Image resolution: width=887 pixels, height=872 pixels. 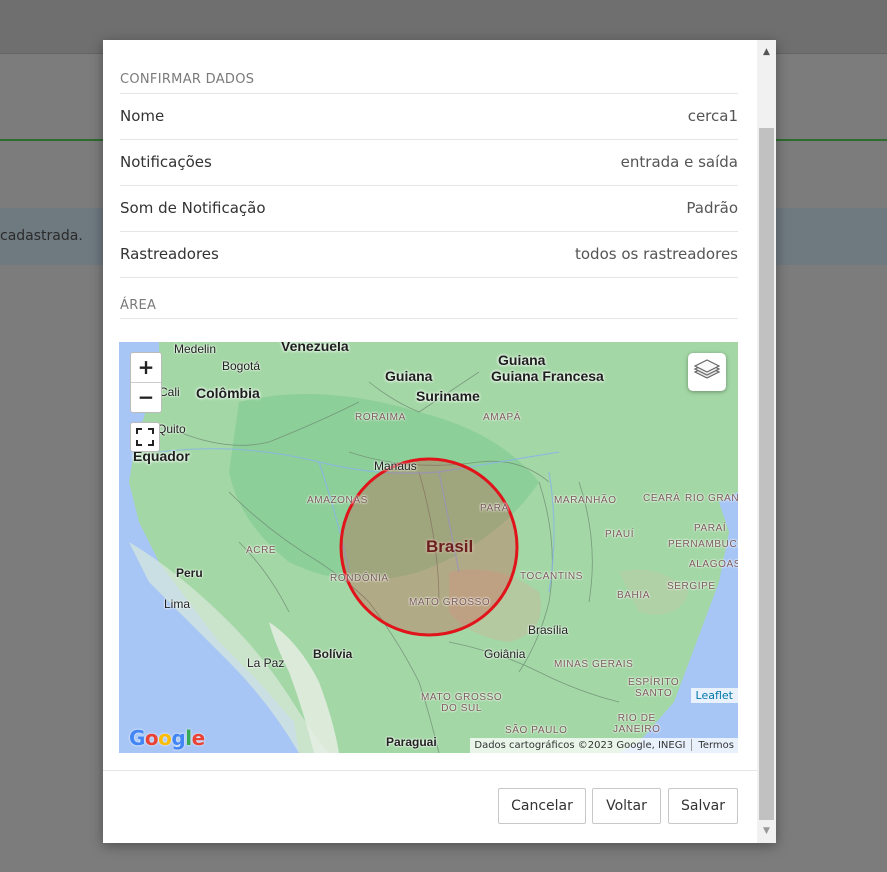 I want to click on background-info-text: cadastrada., so click(x=41, y=236).